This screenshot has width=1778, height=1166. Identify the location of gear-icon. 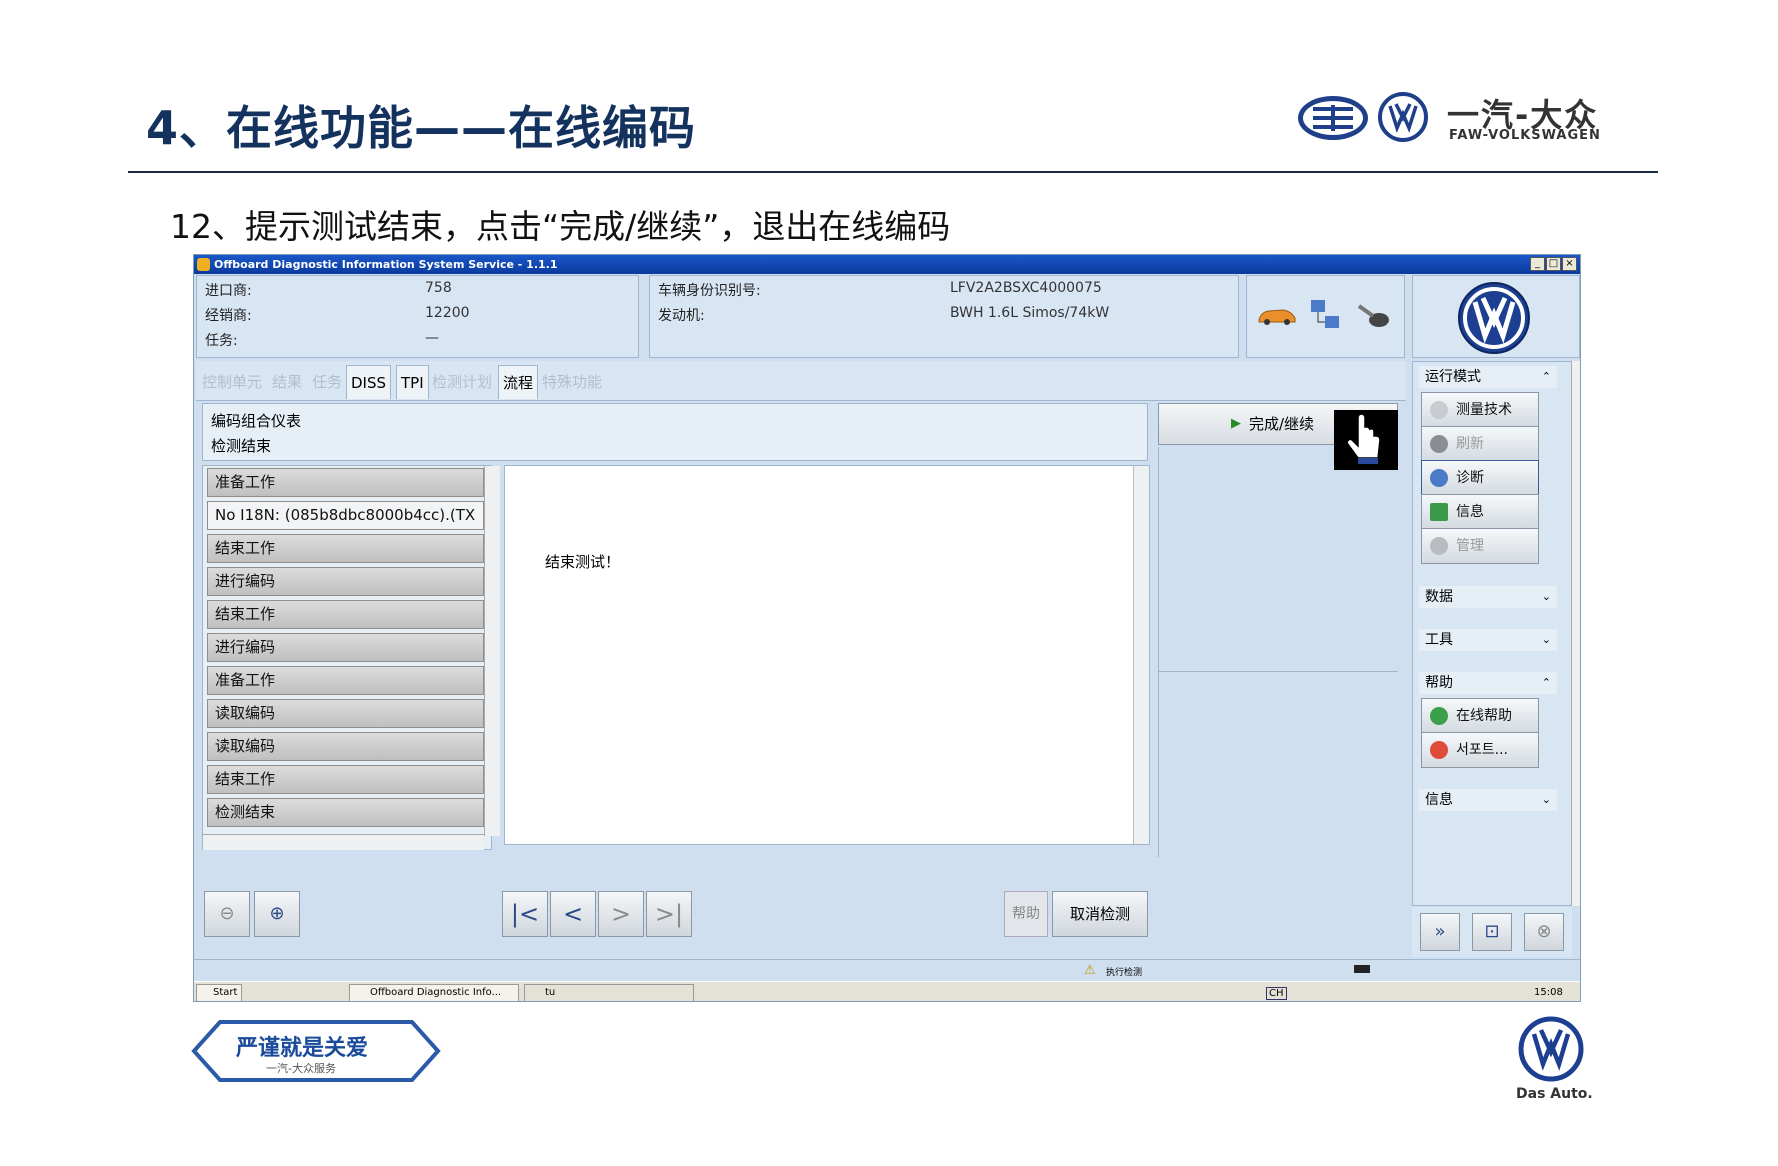
(1439, 546).